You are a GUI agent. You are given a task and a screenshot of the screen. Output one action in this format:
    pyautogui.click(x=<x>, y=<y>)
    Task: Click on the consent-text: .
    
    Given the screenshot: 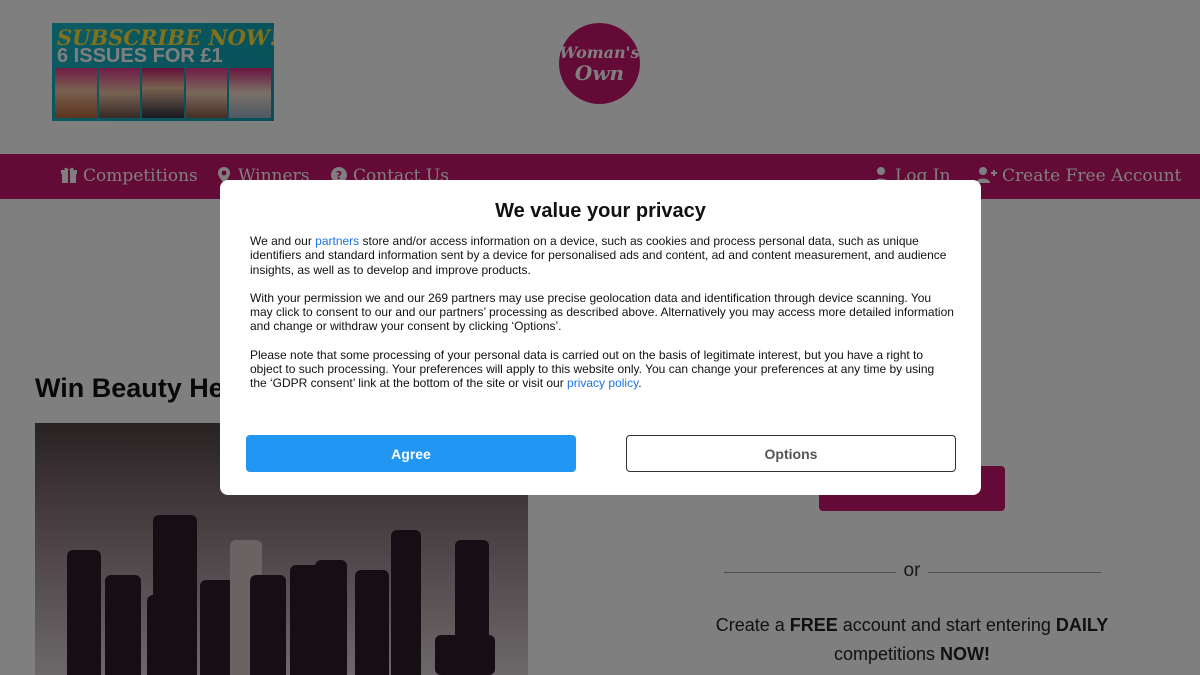 What is the action you would take?
    pyautogui.click(x=640, y=383)
    